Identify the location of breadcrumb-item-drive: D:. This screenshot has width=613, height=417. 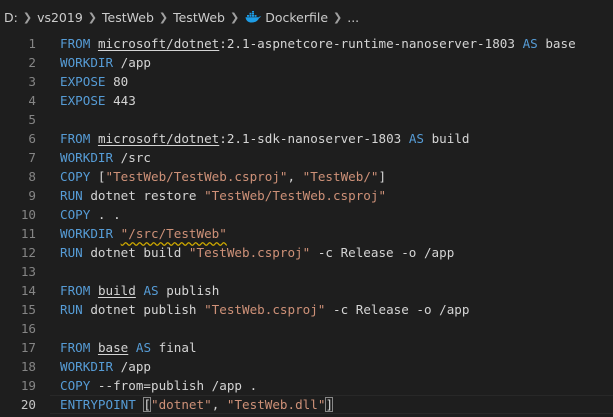
(11, 17).